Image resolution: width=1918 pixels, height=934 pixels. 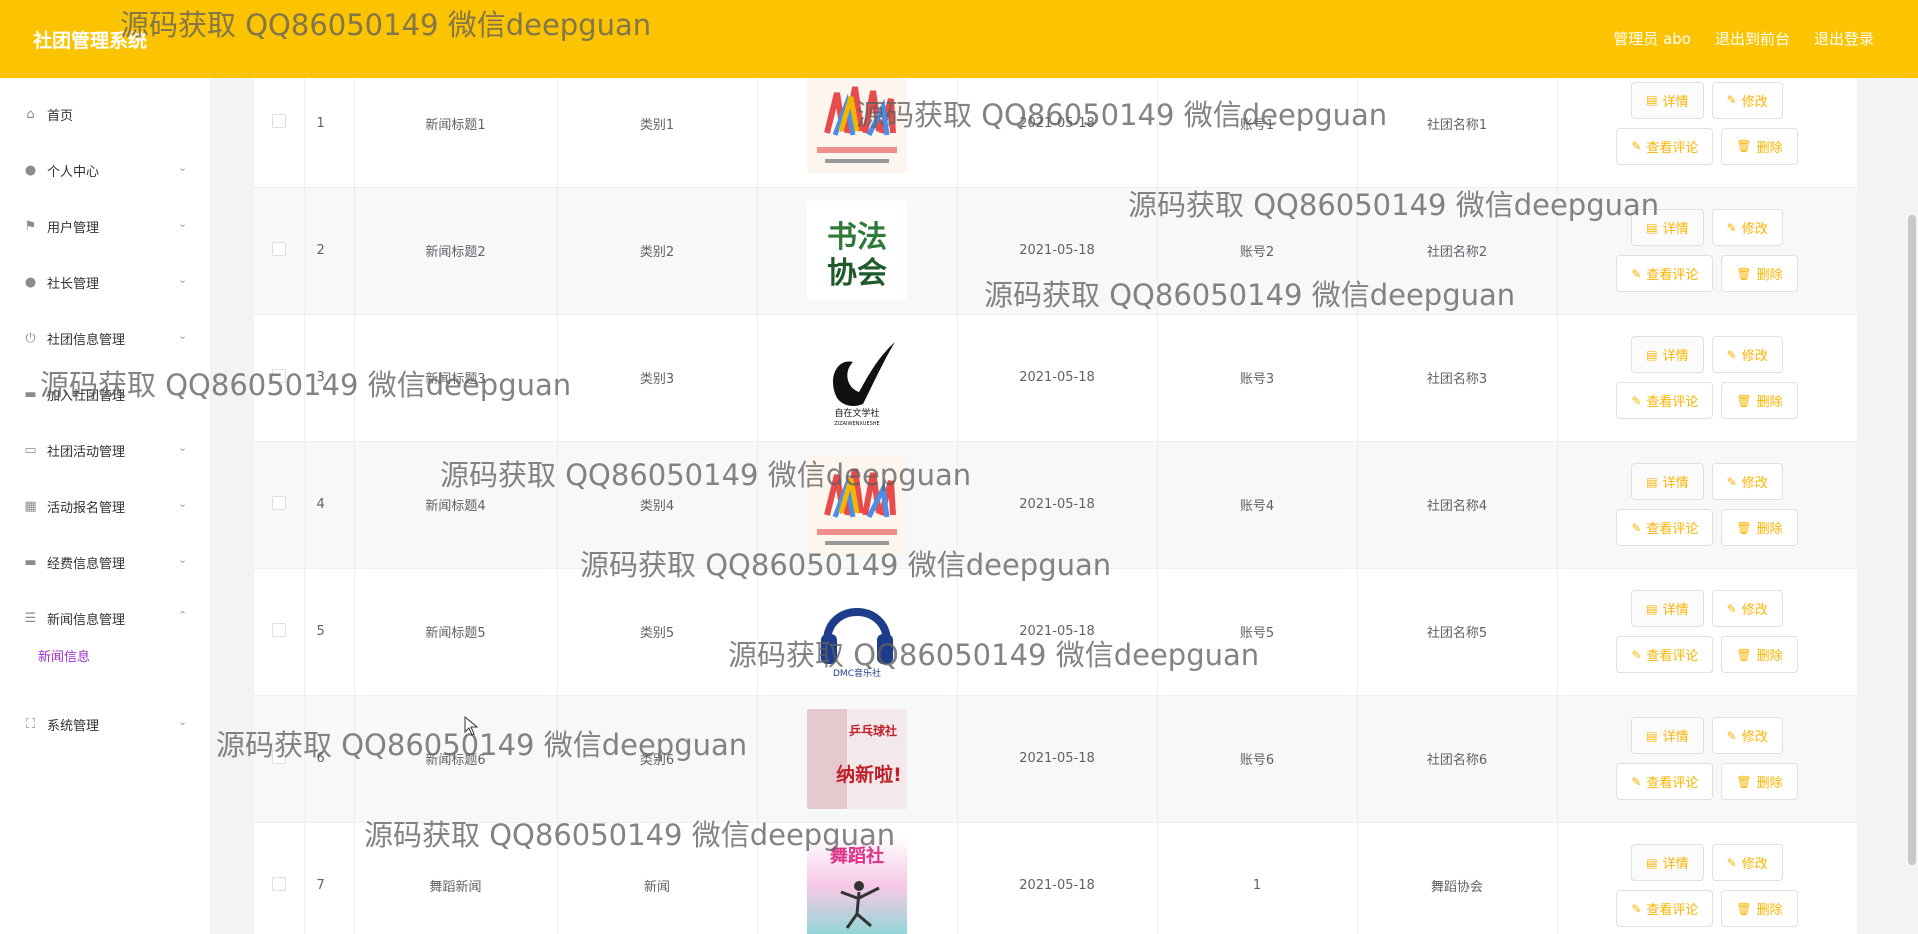 I want to click on sidebar-item-label: 个人中心, so click(x=73, y=172).